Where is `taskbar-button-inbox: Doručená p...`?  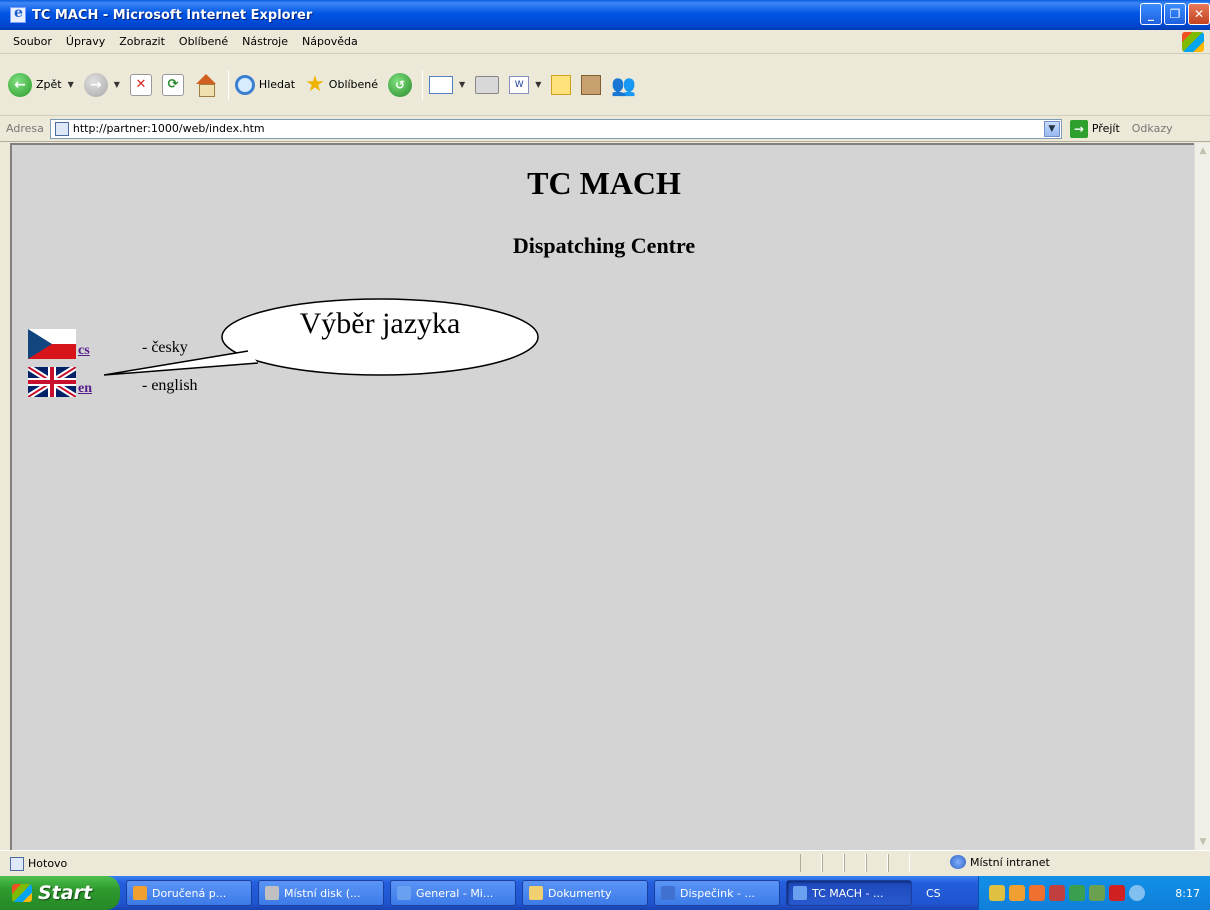
taskbar-button-inbox: Doručená p... is located at coordinates (189, 893).